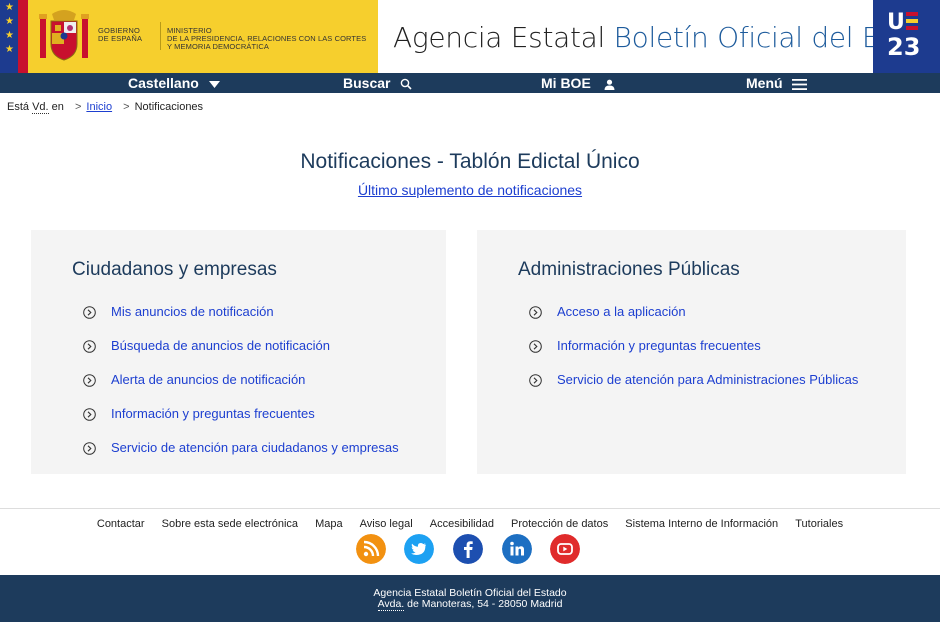 The image size is (940, 622). Describe the element at coordinates (367, 83) in the screenshot. I see `search-label: Buscar` at that location.